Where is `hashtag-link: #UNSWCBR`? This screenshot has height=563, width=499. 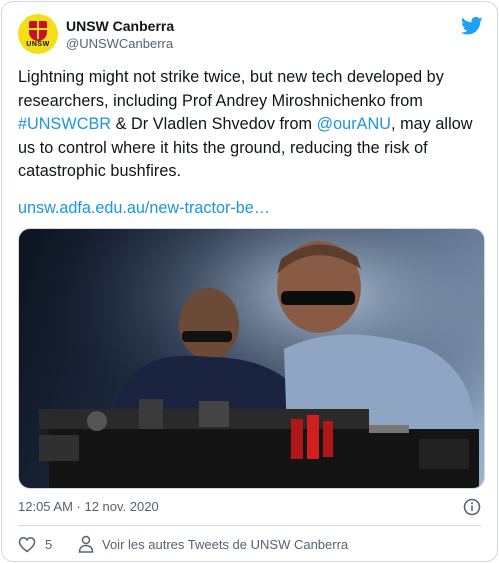
hashtag-link: #UNSWCBR is located at coordinates (64, 124).